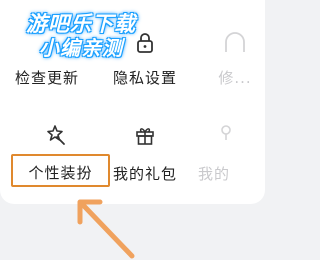 This screenshot has height=260, width=320. What do you see at coordinates (214, 174) in the screenshot?
I see `cut-off-label-2: 我的` at bounding box center [214, 174].